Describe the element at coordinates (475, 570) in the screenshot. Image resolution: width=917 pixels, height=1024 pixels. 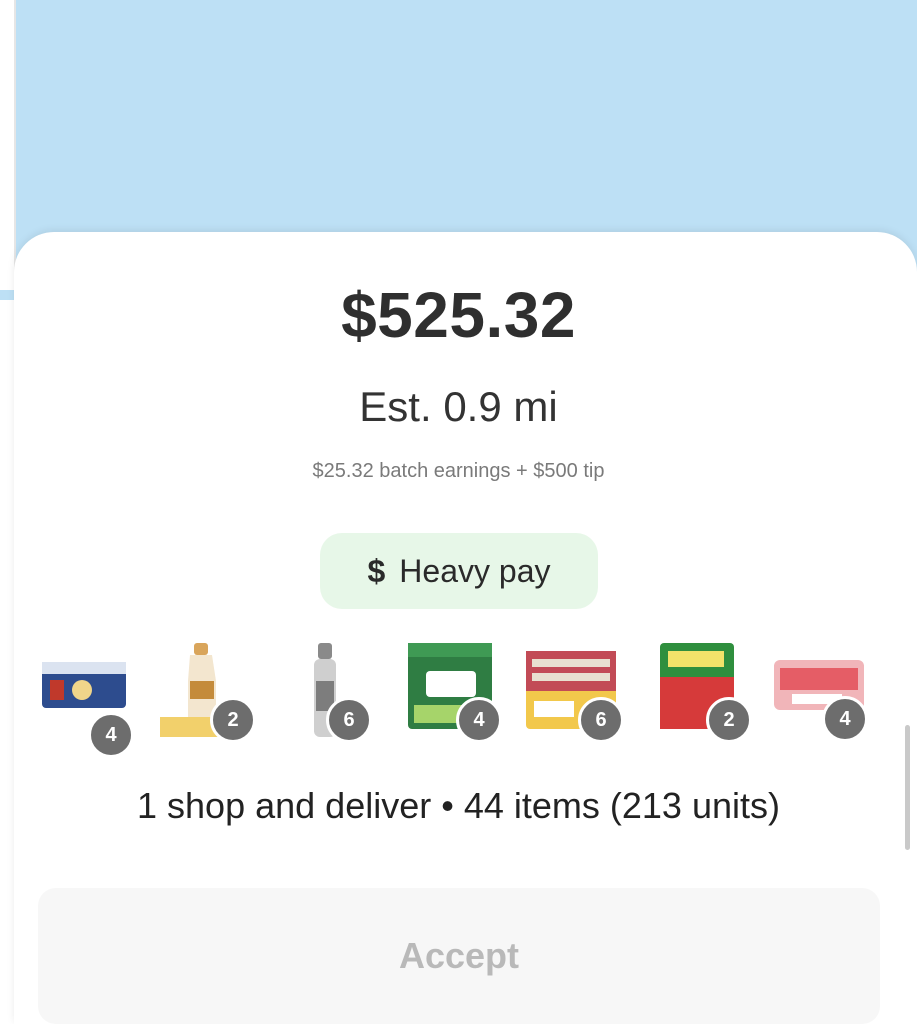
I see `heavy-pay-label: Heavy pay` at that location.